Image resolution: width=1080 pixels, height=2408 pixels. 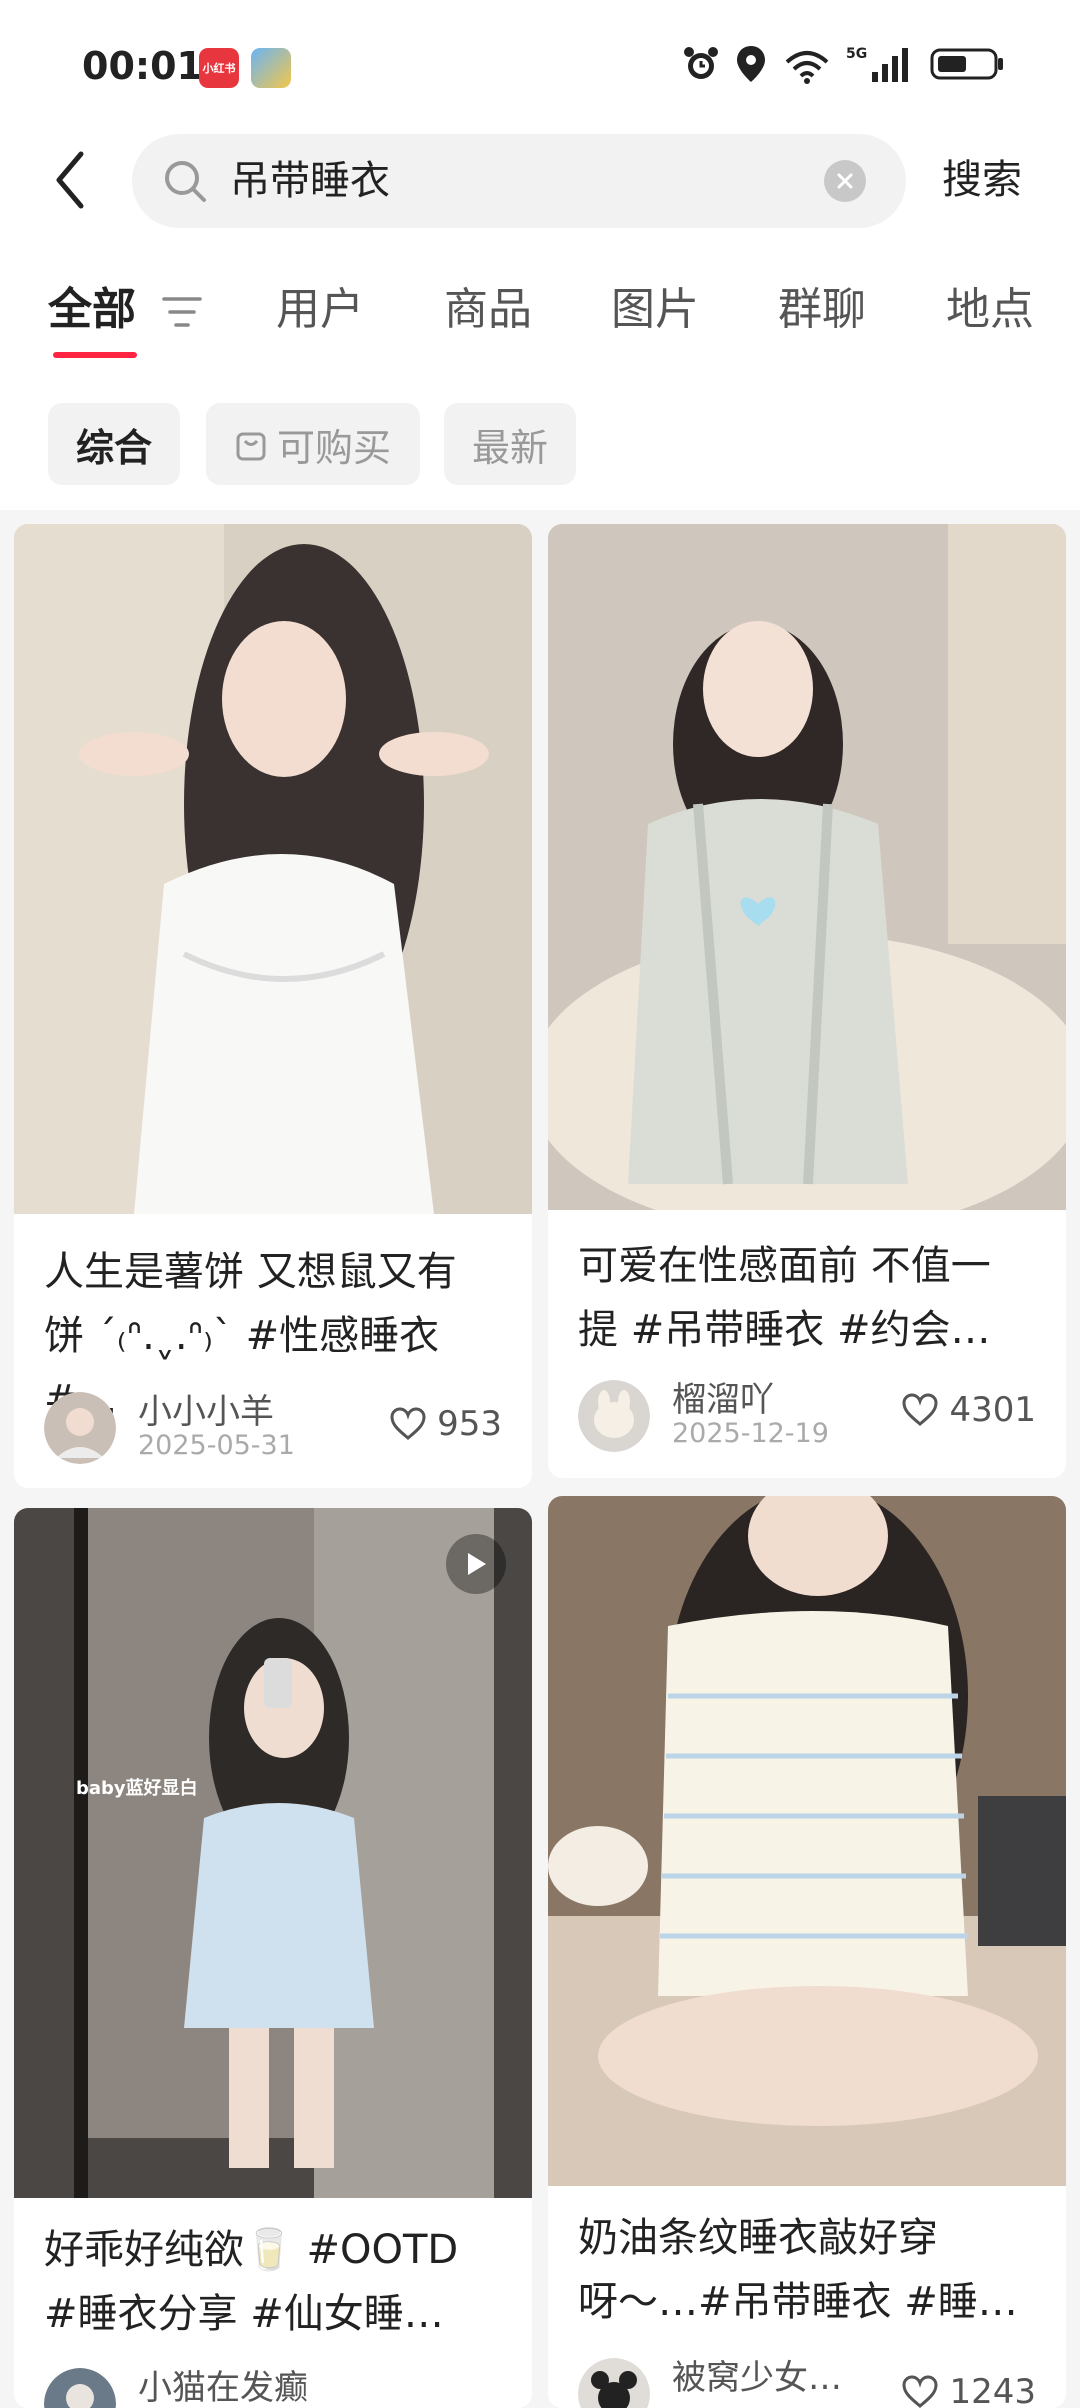 What do you see at coordinates (95, 355) in the screenshot?
I see `active-tab-indicator` at bounding box center [95, 355].